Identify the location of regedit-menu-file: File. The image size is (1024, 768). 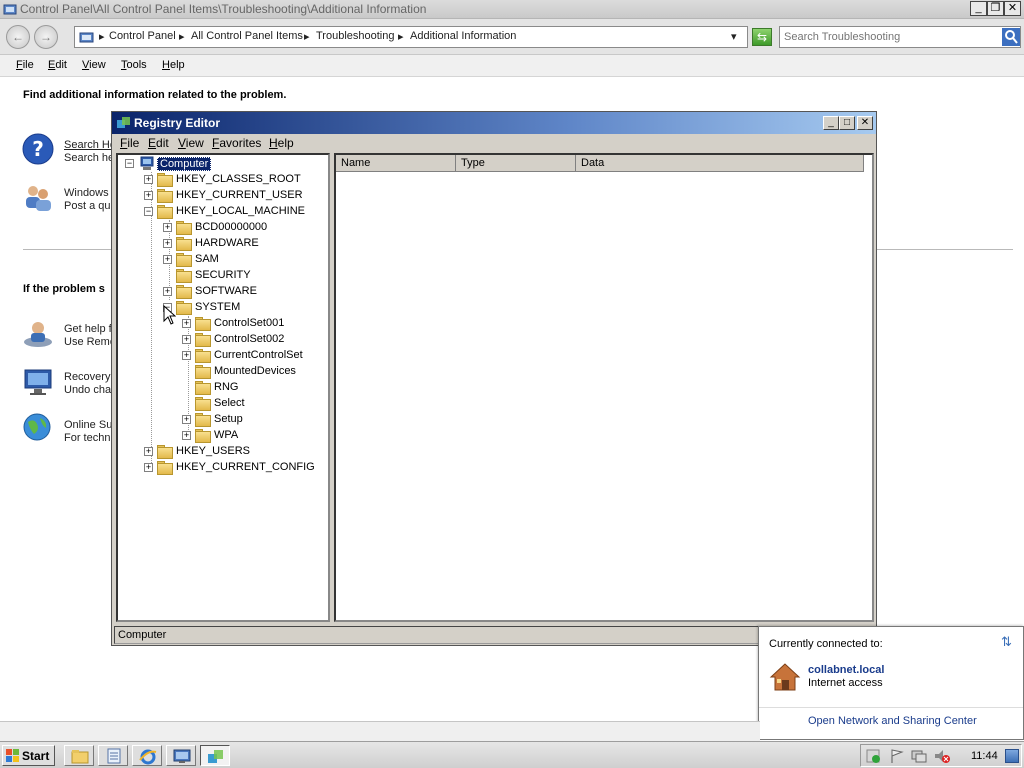
(129, 143).